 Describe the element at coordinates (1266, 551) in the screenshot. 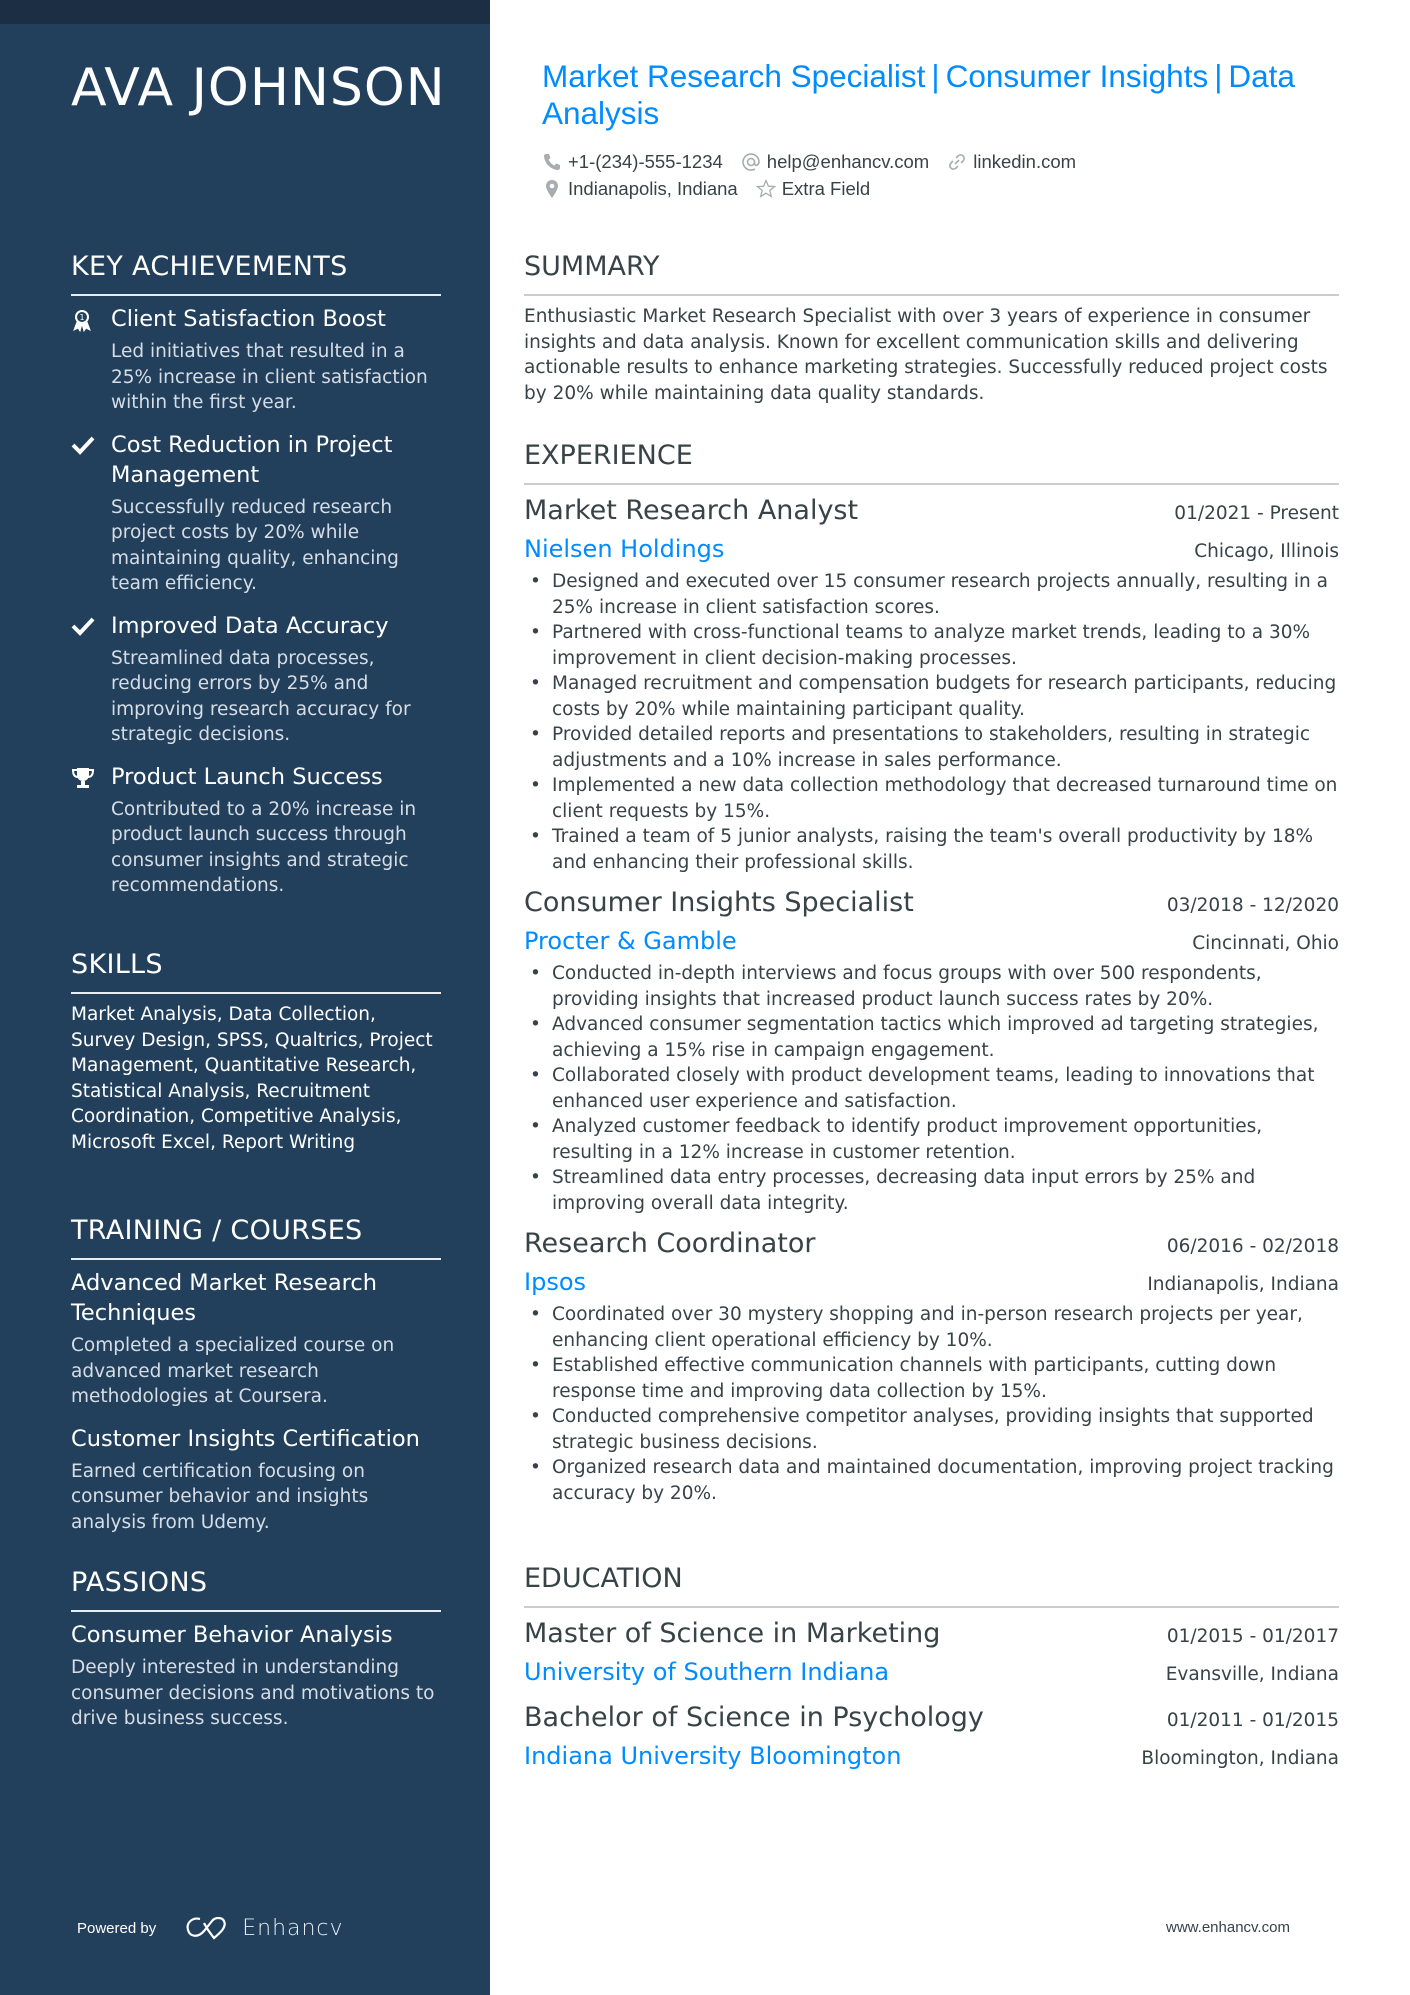

I see `job-location: Chicago, Illinois` at that location.